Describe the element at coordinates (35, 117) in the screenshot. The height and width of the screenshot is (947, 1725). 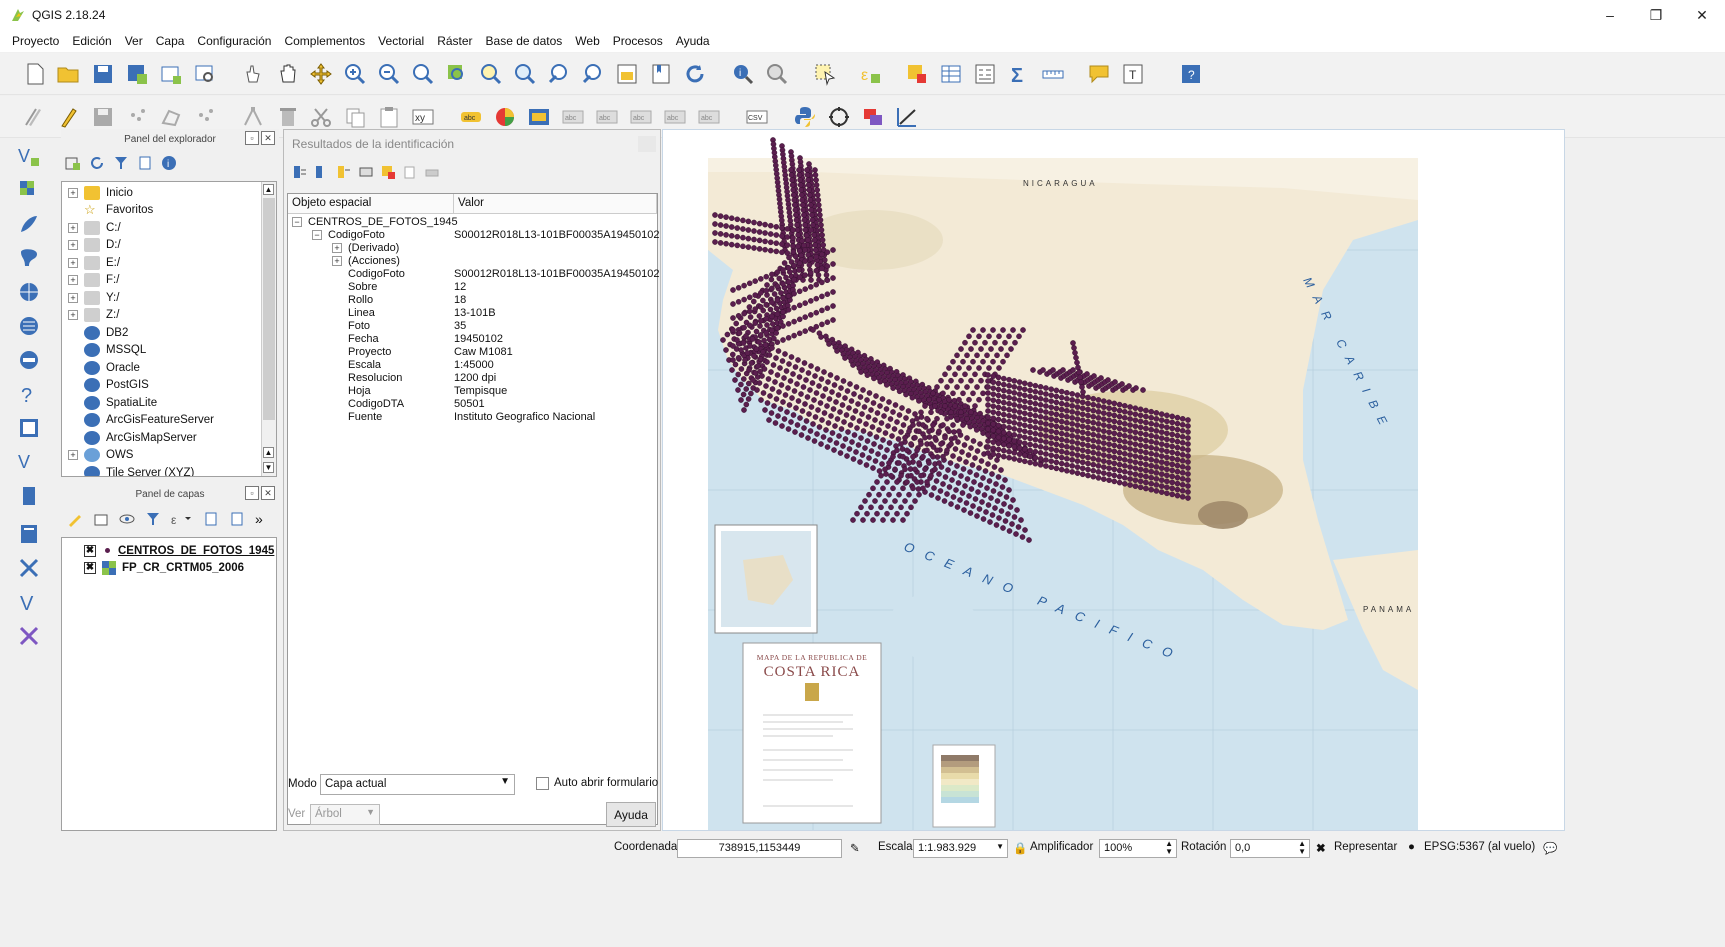
I see `current-edits-icon` at that location.